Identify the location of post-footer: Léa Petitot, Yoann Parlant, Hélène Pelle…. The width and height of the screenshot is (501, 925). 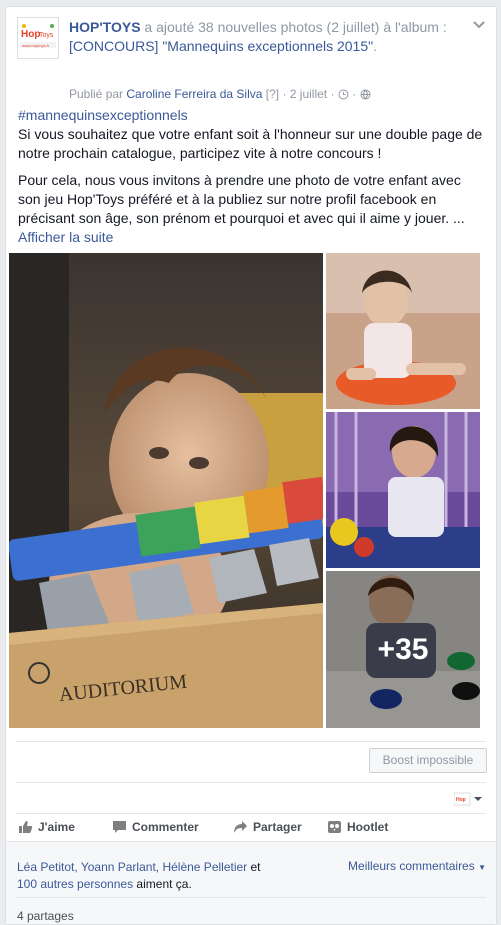
(251, 882).